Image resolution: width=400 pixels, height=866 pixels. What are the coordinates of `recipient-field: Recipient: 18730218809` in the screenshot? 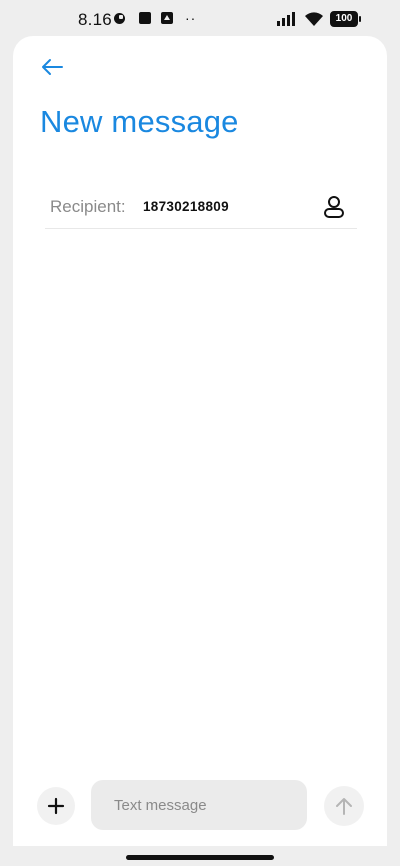 It's located at (201, 208).